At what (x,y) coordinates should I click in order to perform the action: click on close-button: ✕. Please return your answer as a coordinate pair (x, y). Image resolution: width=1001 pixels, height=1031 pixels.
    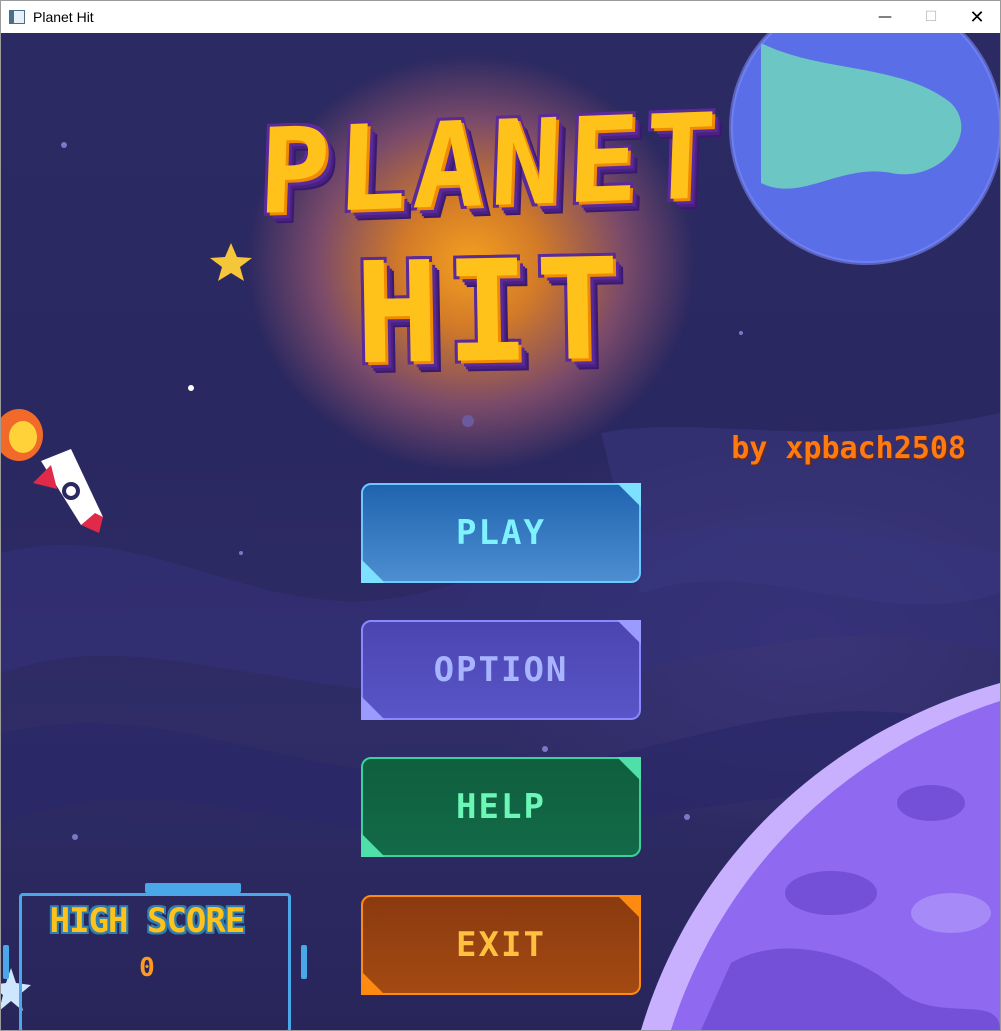
    Looking at the image, I should click on (977, 17).